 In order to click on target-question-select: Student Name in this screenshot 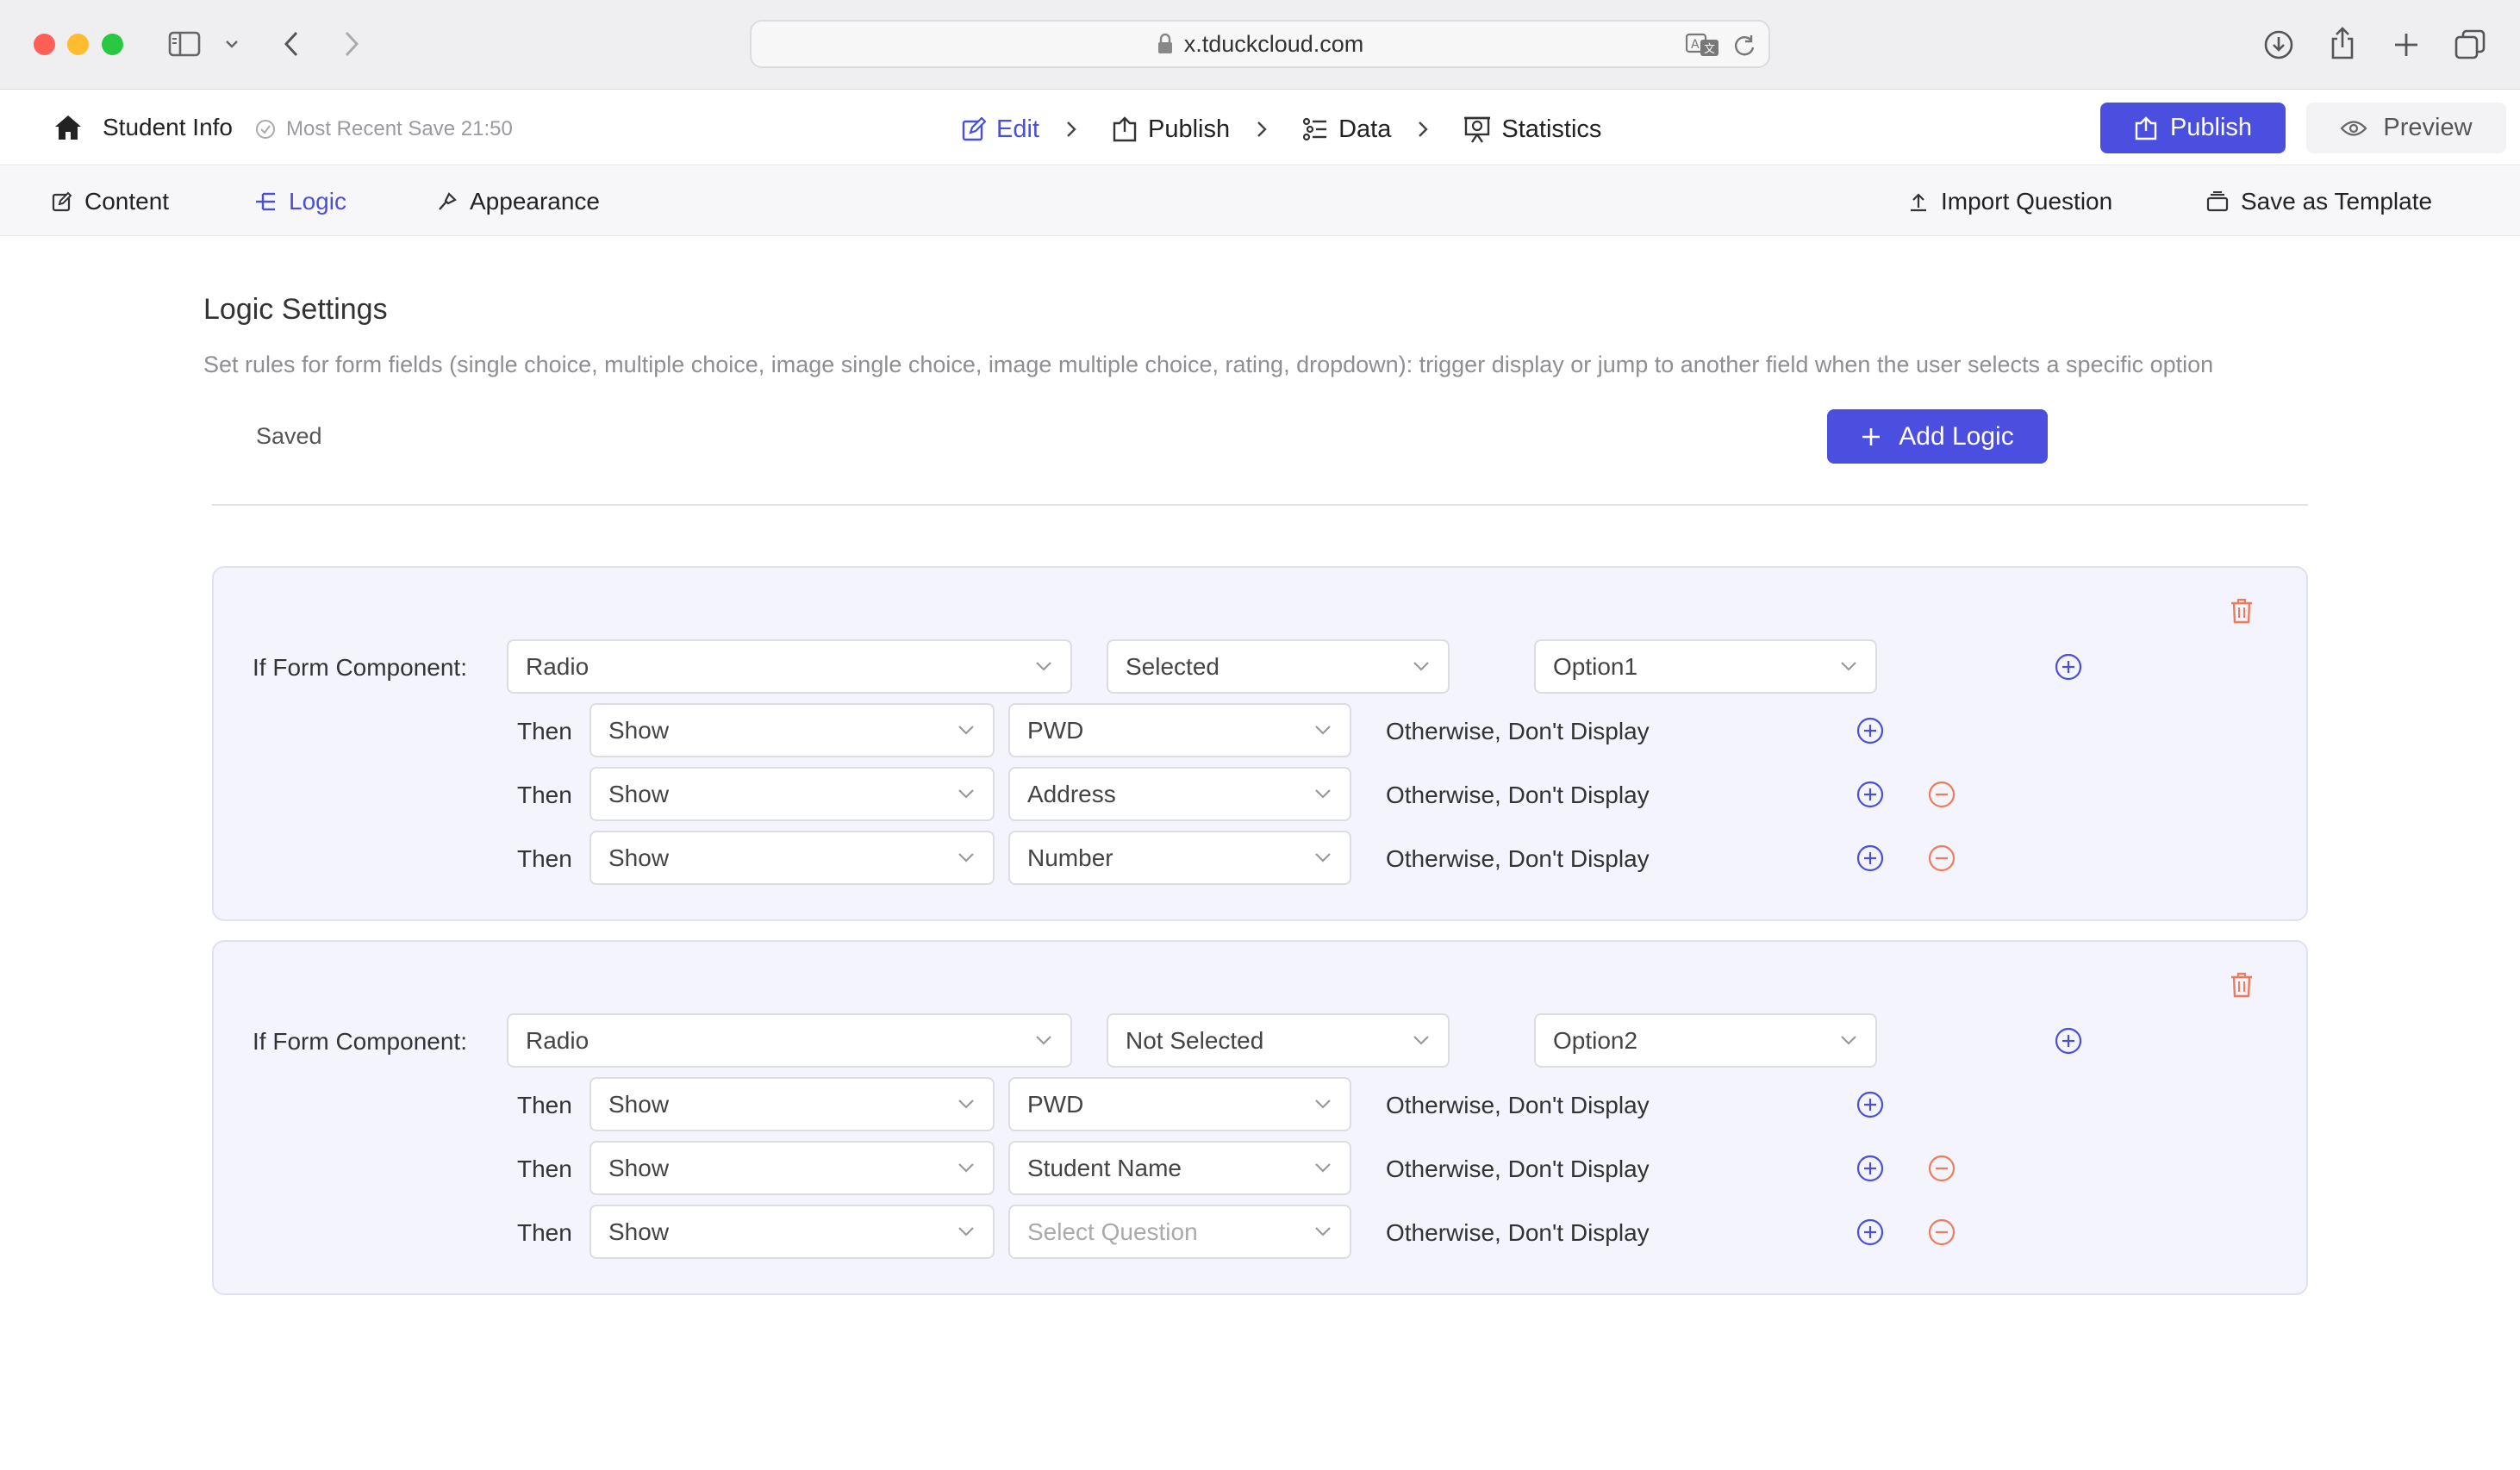, I will do `click(1180, 1168)`.